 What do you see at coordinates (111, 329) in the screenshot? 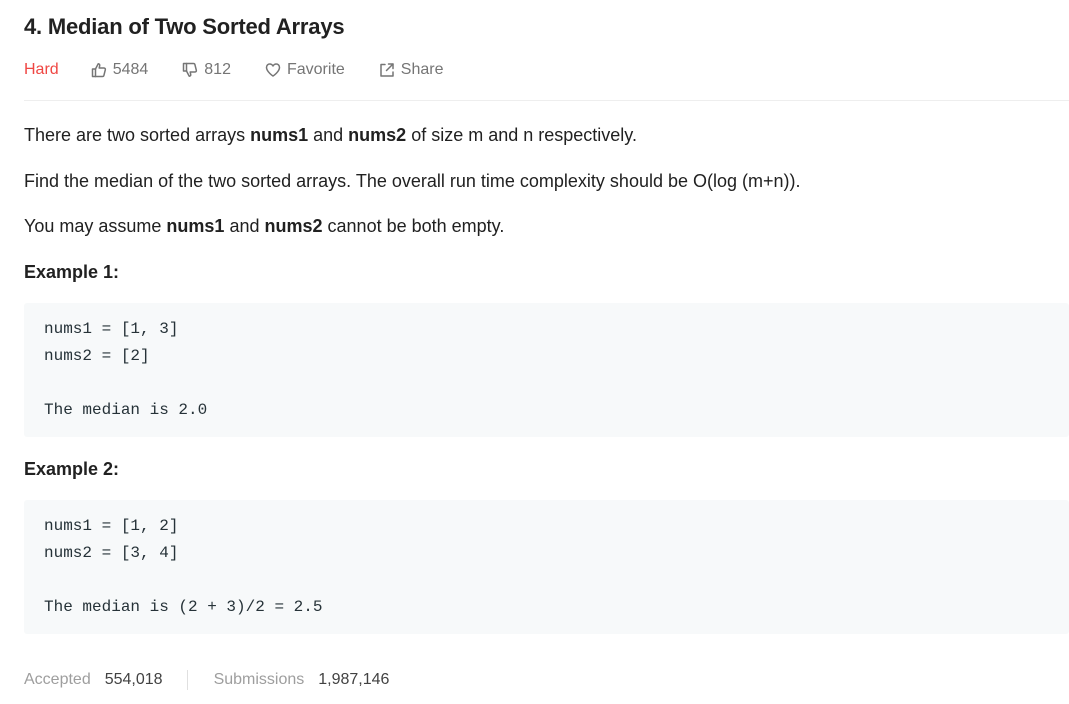
I see `code-line: nums1 = [1, 3]` at bounding box center [111, 329].